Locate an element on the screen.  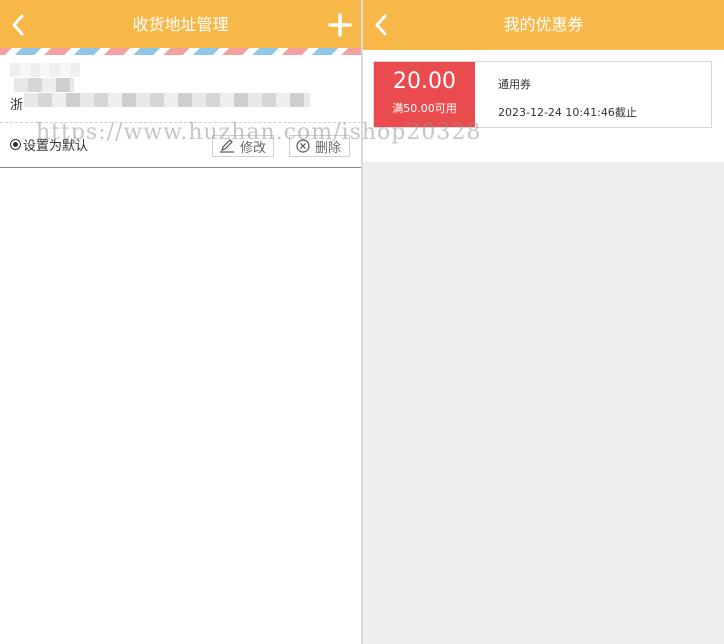
address-card: 浙 设置为默认 修改 删除 is located at coordinates (180, 111).